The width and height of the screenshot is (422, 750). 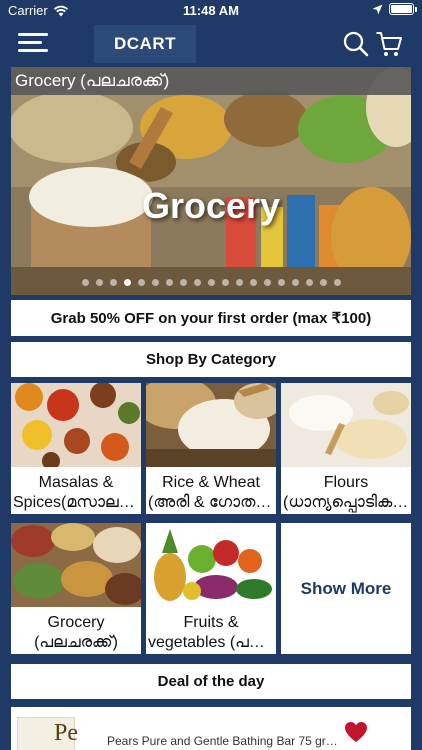 What do you see at coordinates (211, 81) in the screenshot?
I see `banner-title: Grocery (പലചരക്ക്)` at bounding box center [211, 81].